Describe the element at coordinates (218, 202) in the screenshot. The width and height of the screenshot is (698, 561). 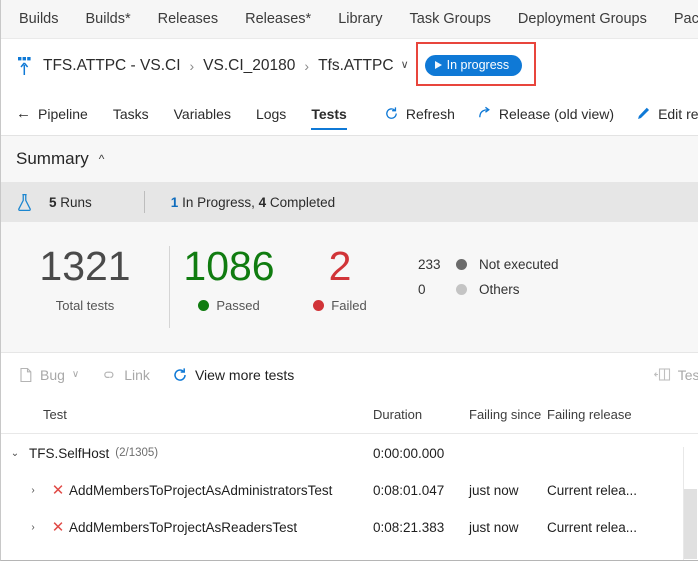
I see `in-progress-label: In Progress,` at that location.